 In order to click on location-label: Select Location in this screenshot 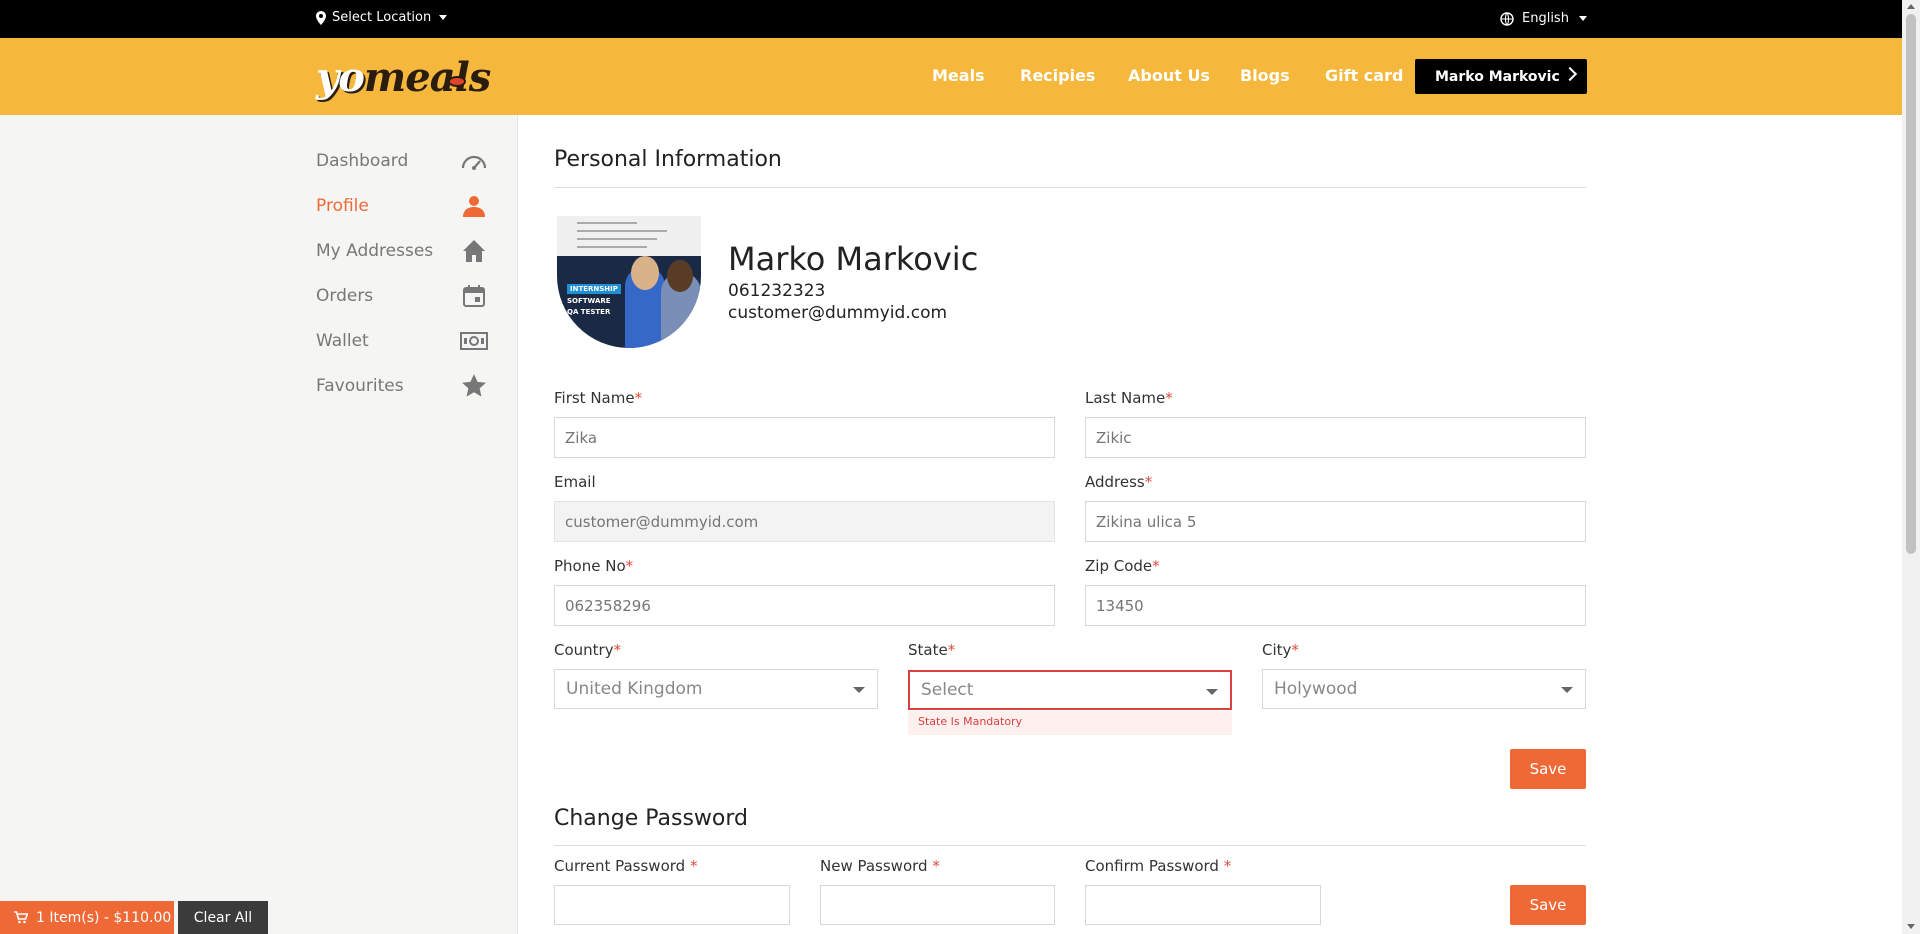, I will do `click(382, 17)`.